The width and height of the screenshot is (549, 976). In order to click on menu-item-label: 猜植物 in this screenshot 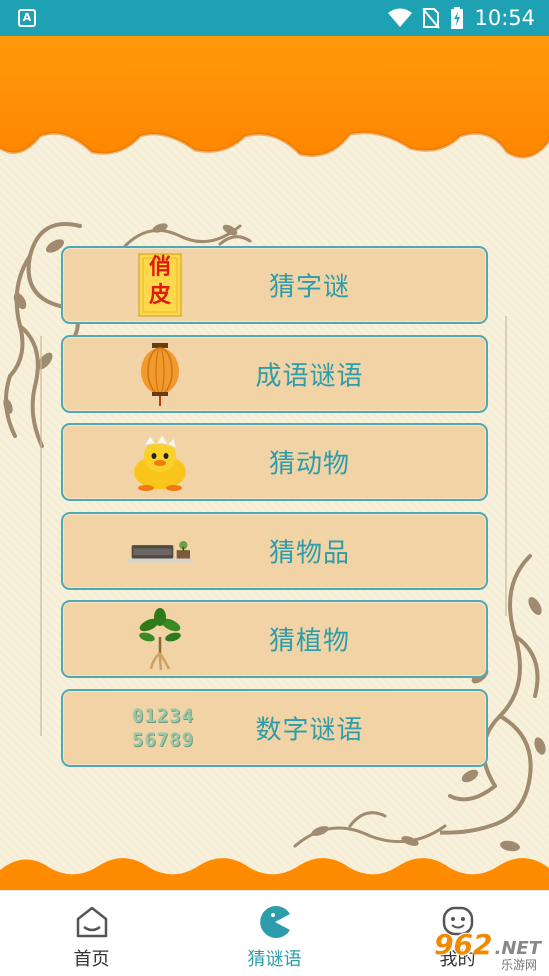, I will do `click(309, 641)`.